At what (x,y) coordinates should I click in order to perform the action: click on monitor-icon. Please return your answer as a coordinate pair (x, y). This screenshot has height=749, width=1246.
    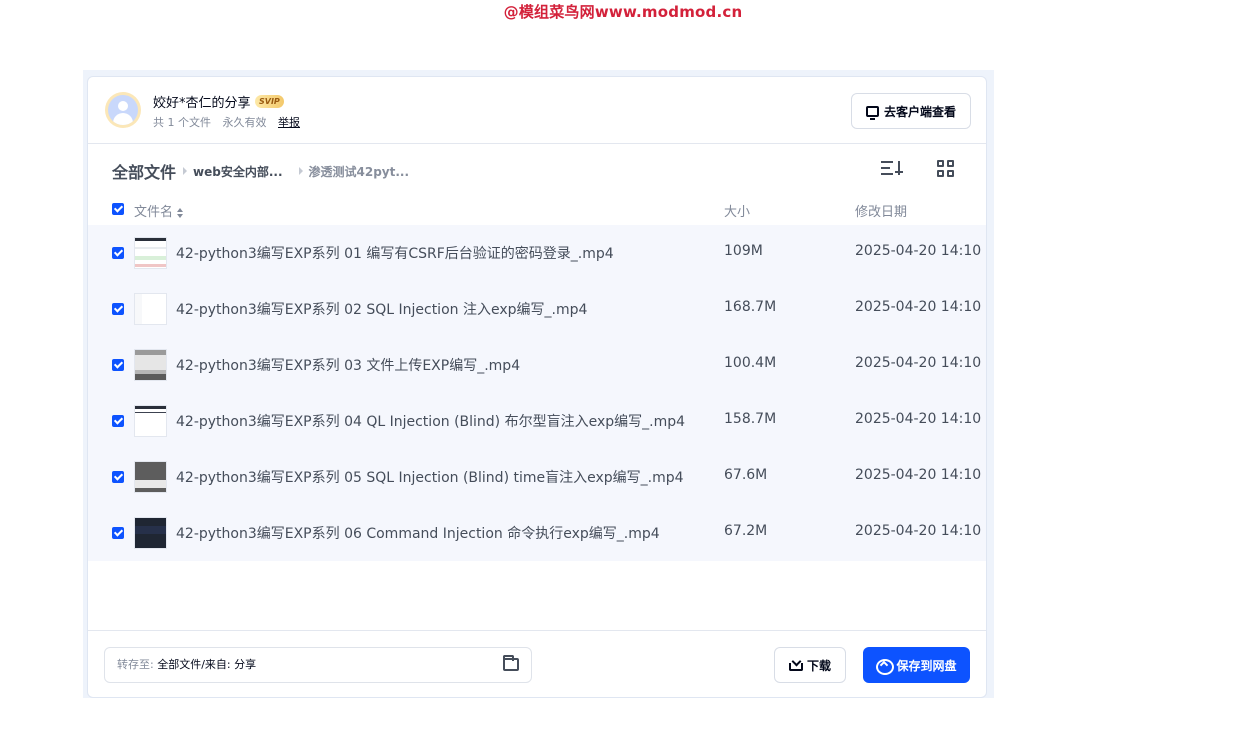
    Looking at the image, I should click on (872, 112).